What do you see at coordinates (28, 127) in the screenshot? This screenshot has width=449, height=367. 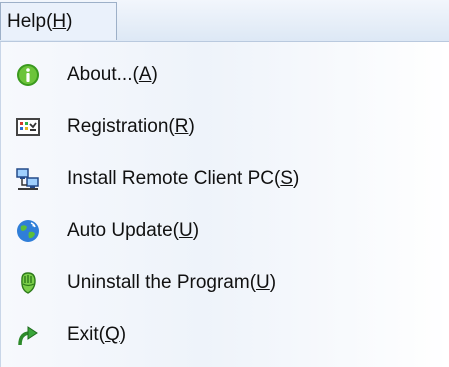 I see `registration-icon` at bounding box center [28, 127].